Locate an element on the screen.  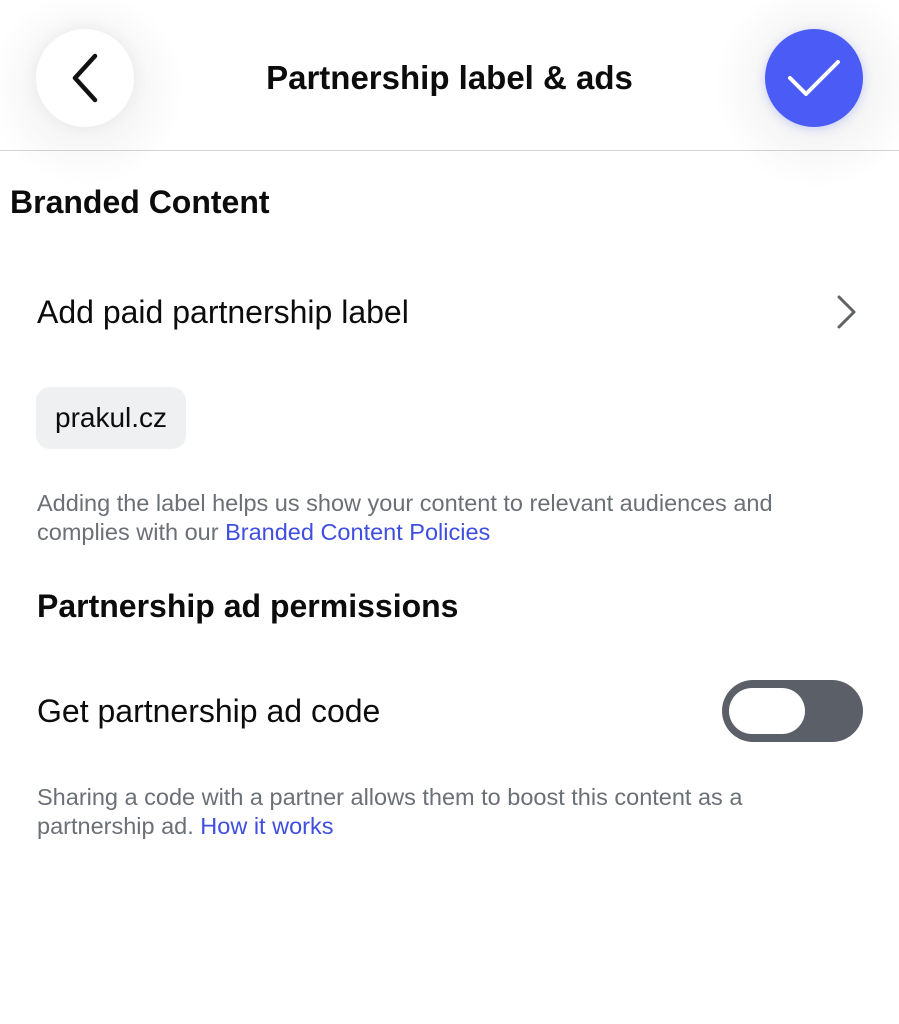
confirm-button is located at coordinates (814, 78).